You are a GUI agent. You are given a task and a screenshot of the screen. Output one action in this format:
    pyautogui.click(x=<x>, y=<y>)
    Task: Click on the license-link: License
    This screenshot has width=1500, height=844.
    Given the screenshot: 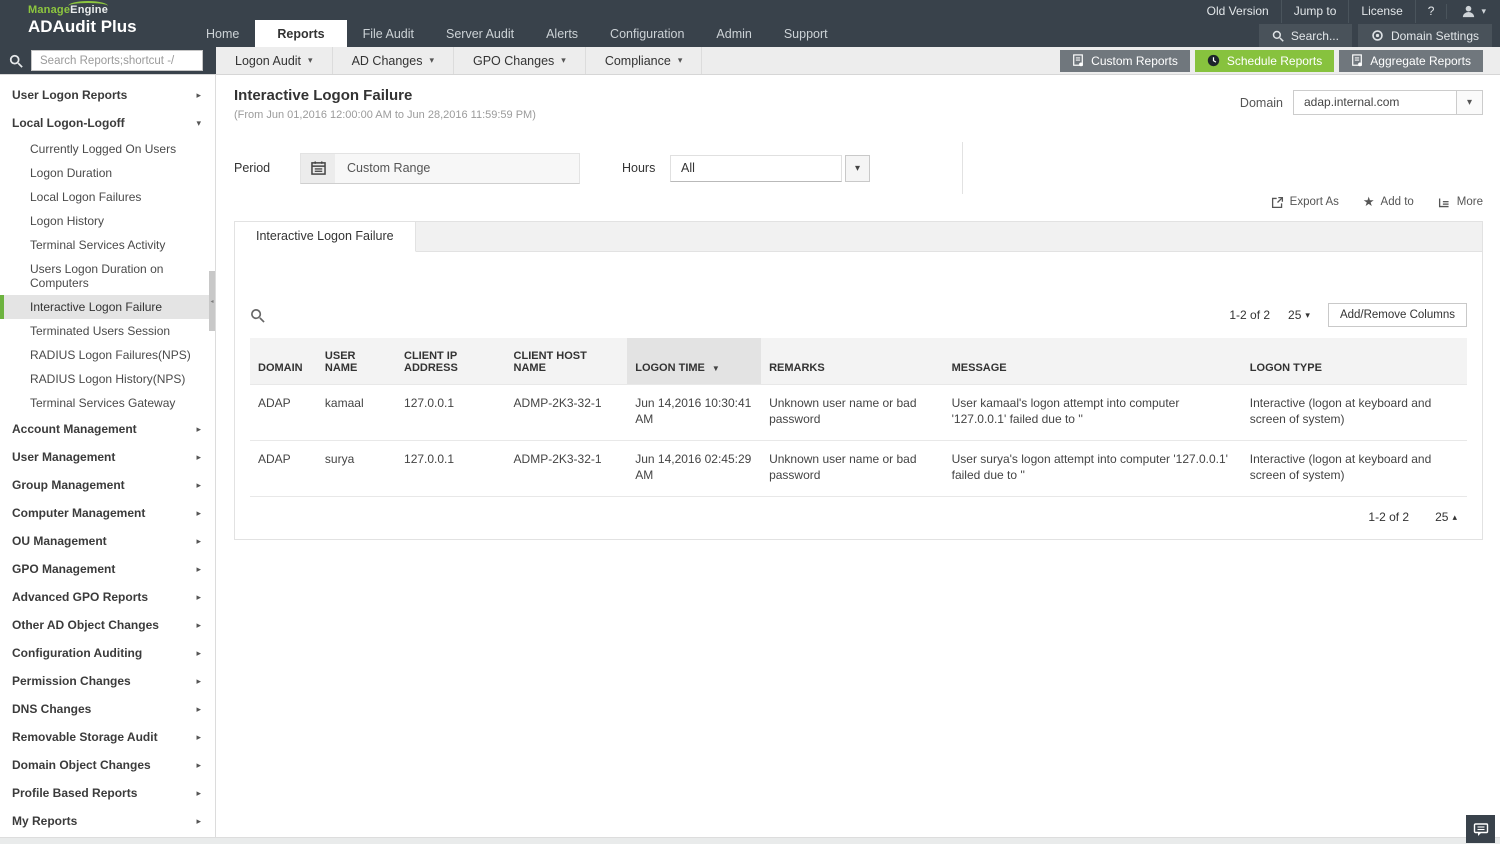 What is the action you would take?
    pyautogui.click(x=1381, y=11)
    